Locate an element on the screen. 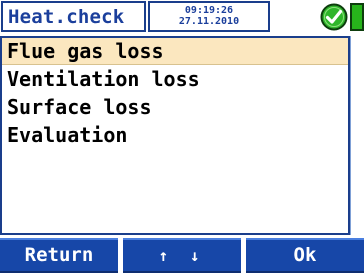 The image size is (364, 273). page-title: Heat.check is located at coordinates (66, 17).